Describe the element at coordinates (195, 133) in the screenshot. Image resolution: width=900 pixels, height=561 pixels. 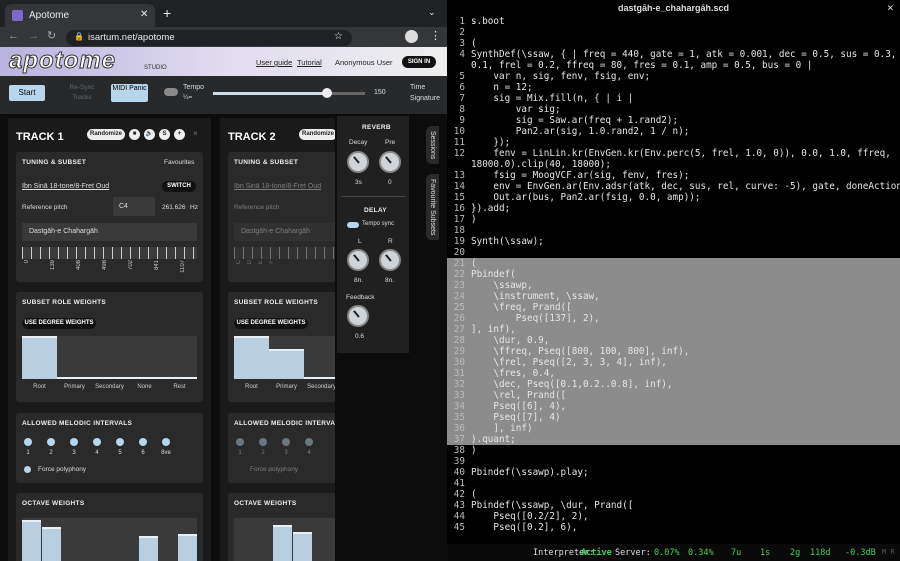
I see `close-track-icon: ×` at that location.